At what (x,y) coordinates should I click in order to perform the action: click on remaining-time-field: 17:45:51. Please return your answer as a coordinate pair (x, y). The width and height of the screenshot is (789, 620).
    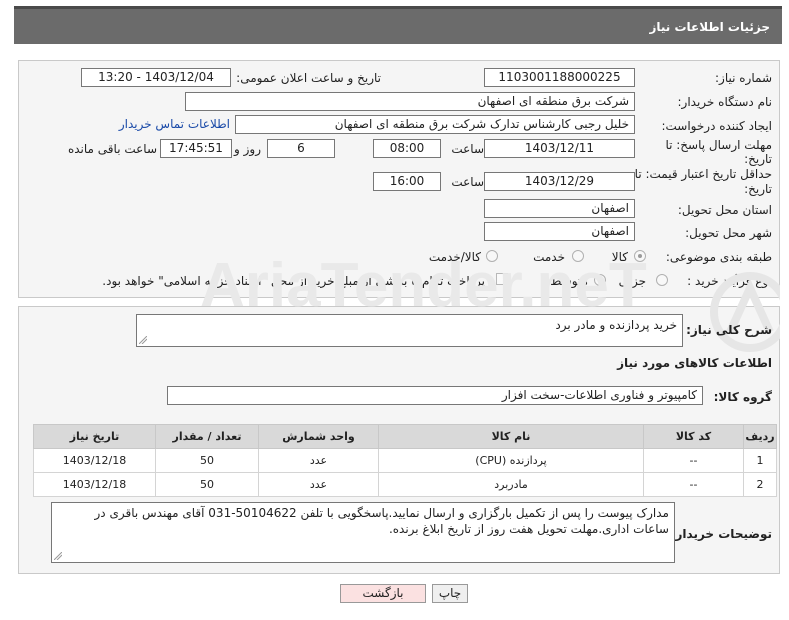
    Looking at the image, I should click on (196, 148).